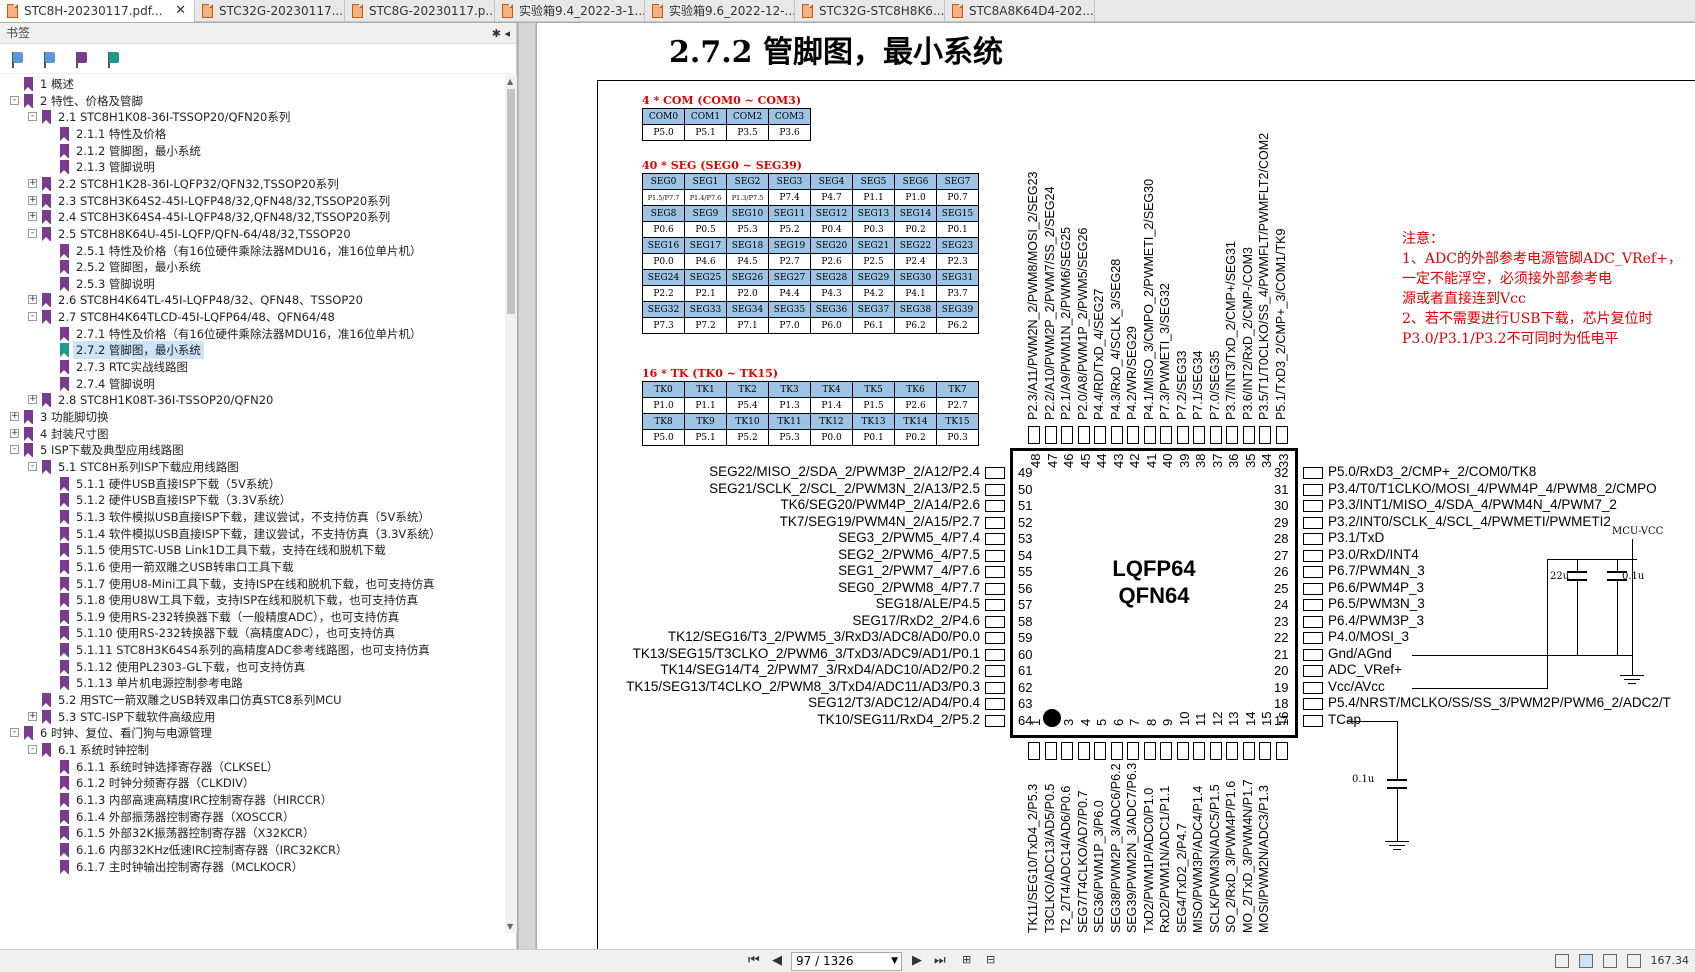  Describe the element at coordinates (252, 767) in the screenshot. I see `bookmark-item: 6.1.1 系统时钟选择寄存器（CLKSEL）` at that location.